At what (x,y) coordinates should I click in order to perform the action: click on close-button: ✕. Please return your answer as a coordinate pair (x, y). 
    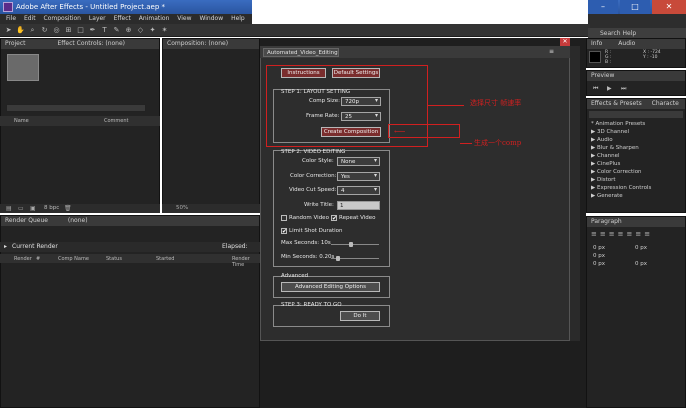
    Looking at the image, I should click on (669, 7).